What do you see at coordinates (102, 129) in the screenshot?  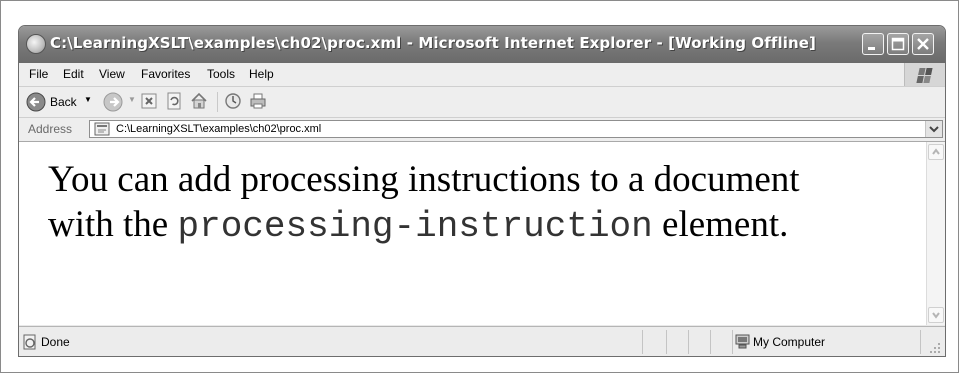 I see `xml-page-icon` at bounding box center [102, 129].